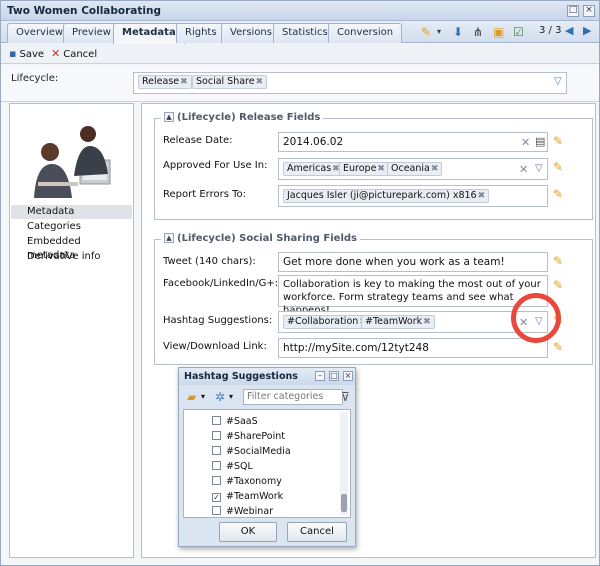 The width and height of the screenshot is (600, 566). I want to click on tweet-field: Get more done when you work as a team!, so click(413, 262).